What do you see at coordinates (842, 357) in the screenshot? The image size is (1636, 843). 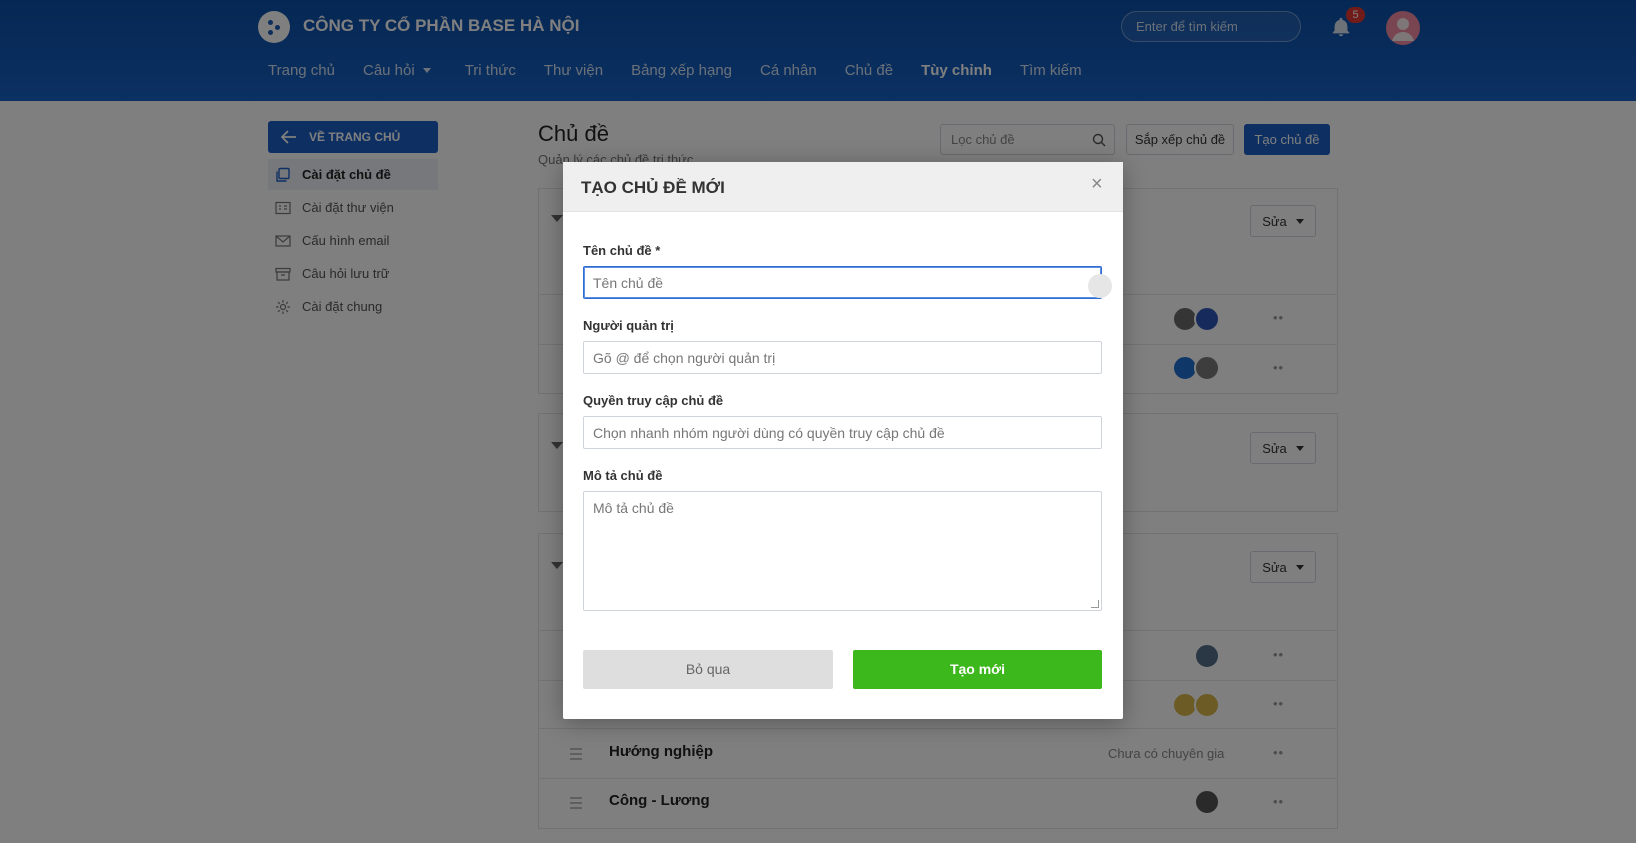 I see `admin-input: Gõ @ để chọn người quản trị` at bounding box center [842, 357].